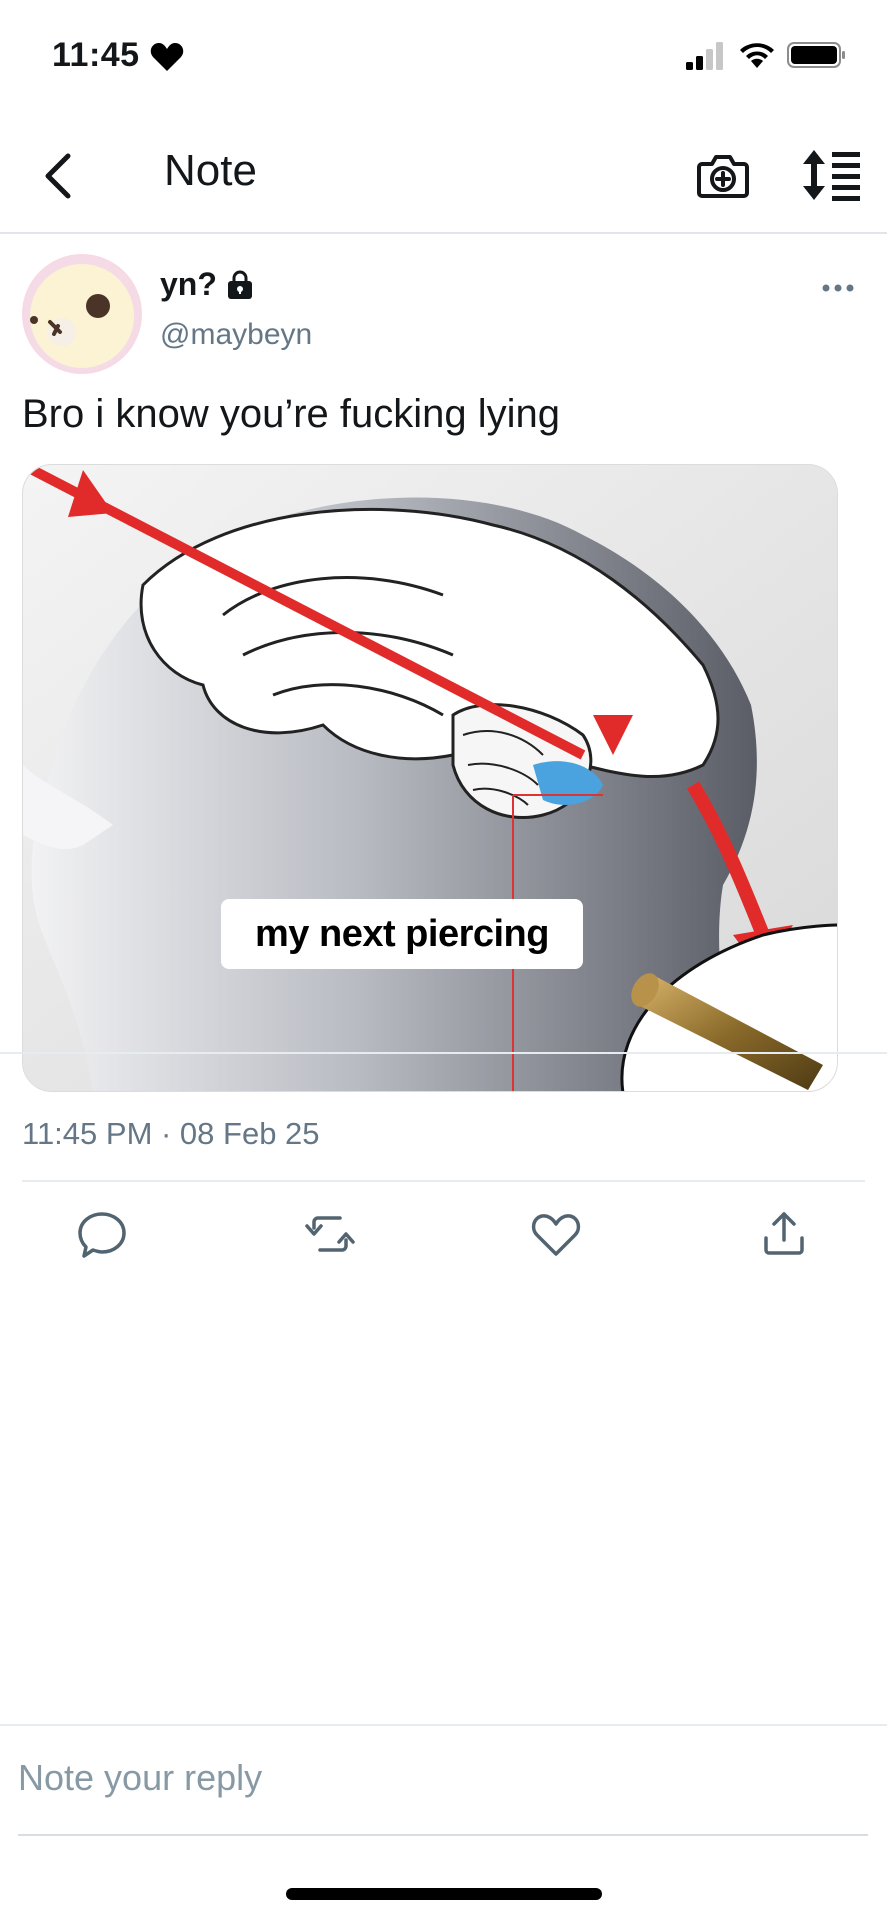 The width and height of the screenshot is (887, 1920). Describe the element at coordinates (706, 56) in the screenshot. I see `cellular-signal-icon` at that location.